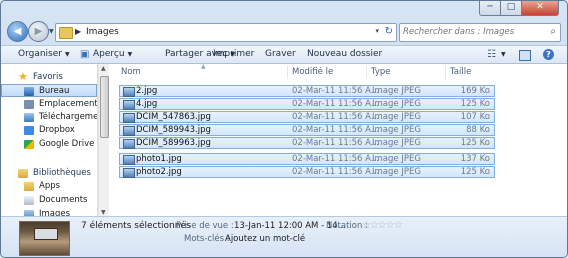  I want to click on desktop-icon, so click(29, 91).